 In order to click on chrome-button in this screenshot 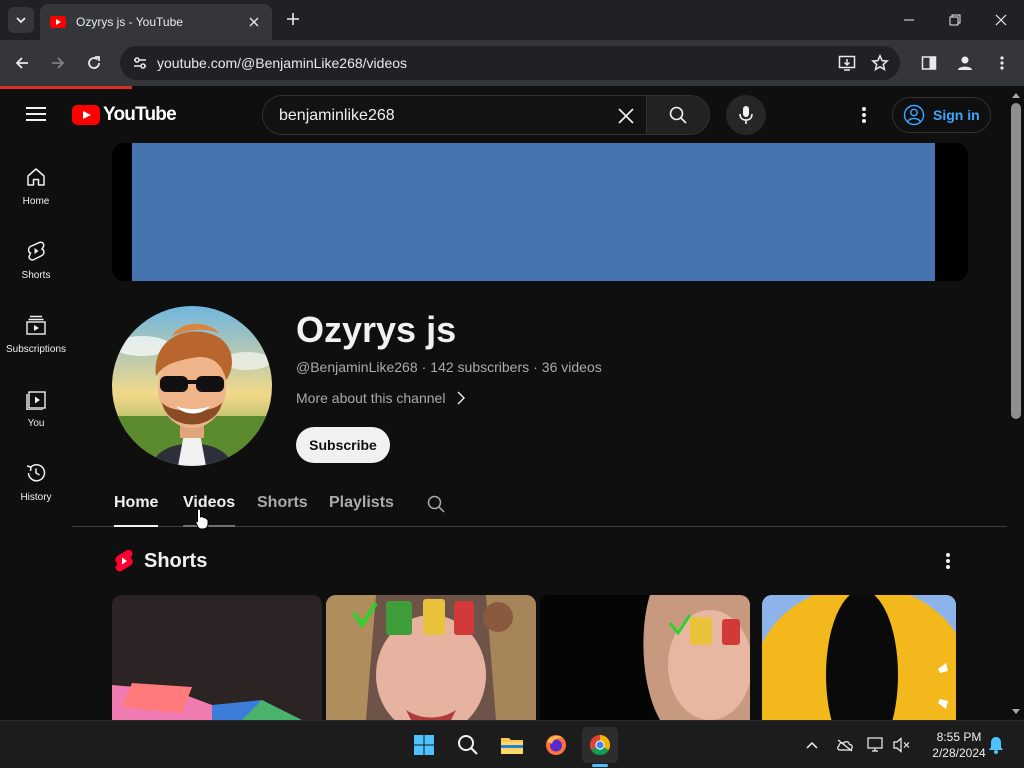, I will do `click(600, 745)`.